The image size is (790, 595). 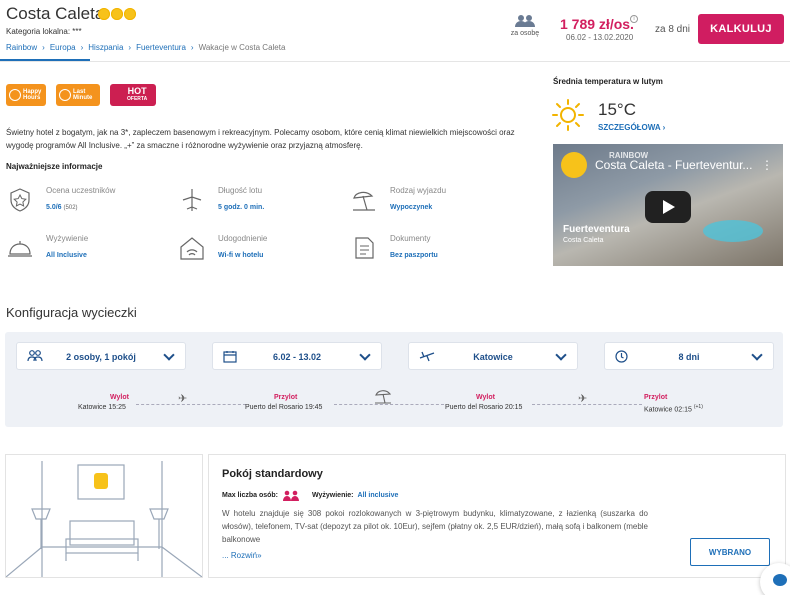 What do you see at coordinates (240, 190) in the screenshot?
I see `flight-length-label: Długość lotu` at bounding box center [240, 190].